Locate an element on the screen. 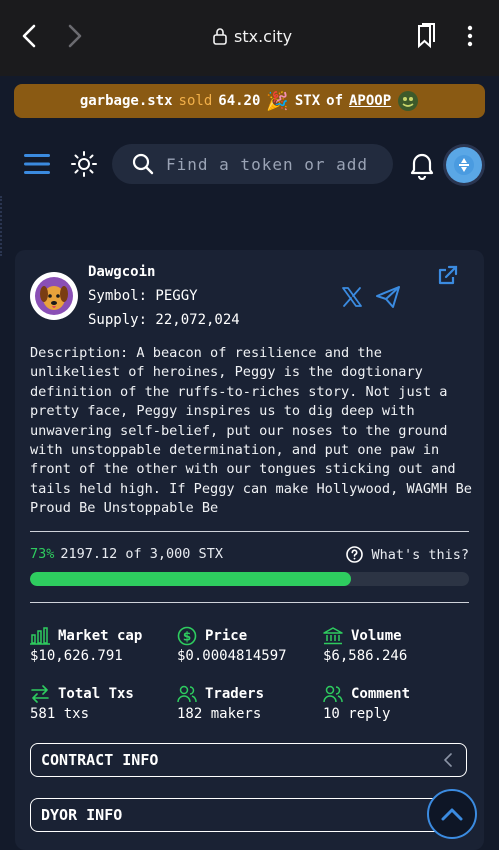 The height and width of the screenshot is (850, 499). question-circle-icon is located at coordinates (355, 554).